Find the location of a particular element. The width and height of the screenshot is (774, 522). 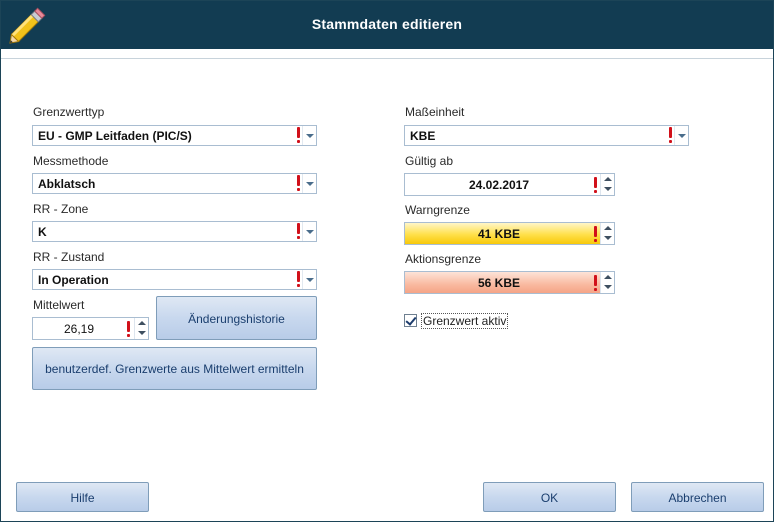

messmethode-combo: Abklatsch is located at coordinates (174, 183).